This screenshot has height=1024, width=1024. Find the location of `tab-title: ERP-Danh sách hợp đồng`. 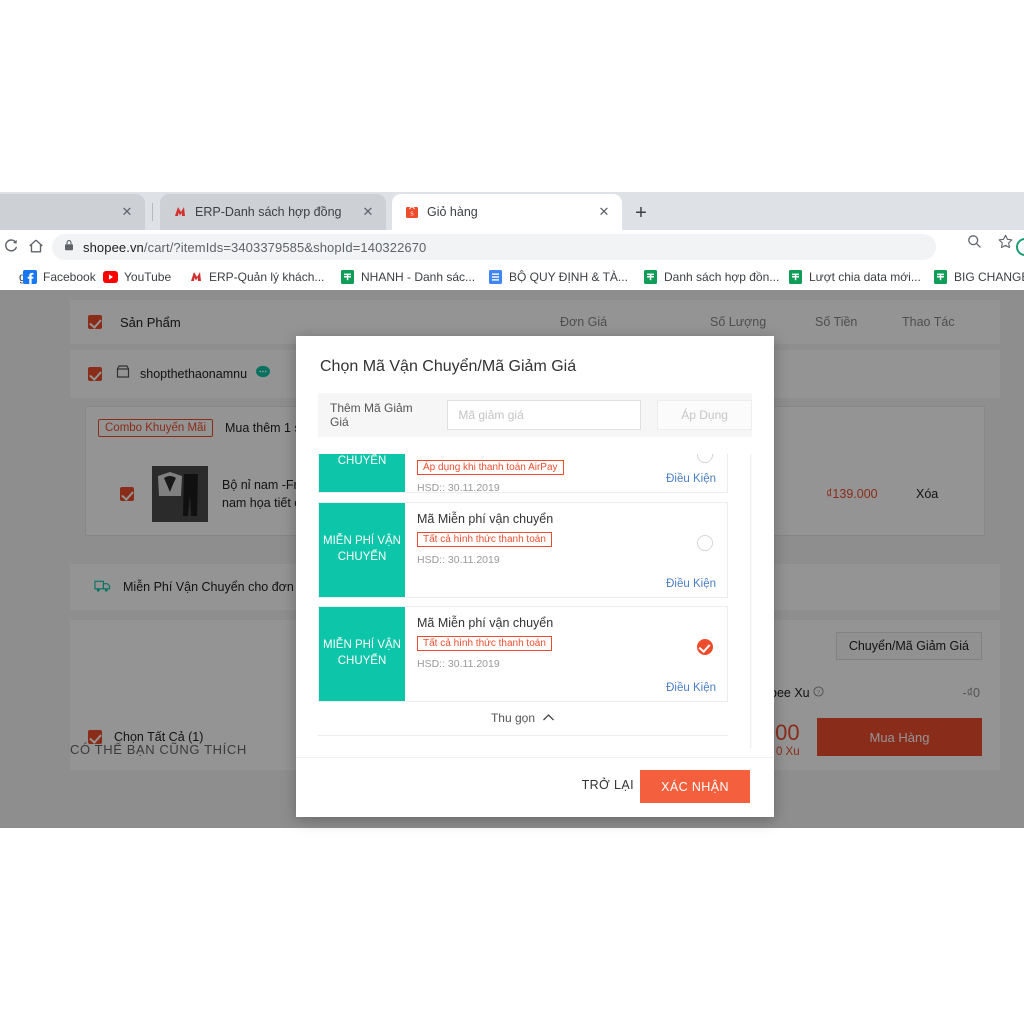

tab-title: ERP-Danh sách hợp đồng is located at coordinates (268, 212).